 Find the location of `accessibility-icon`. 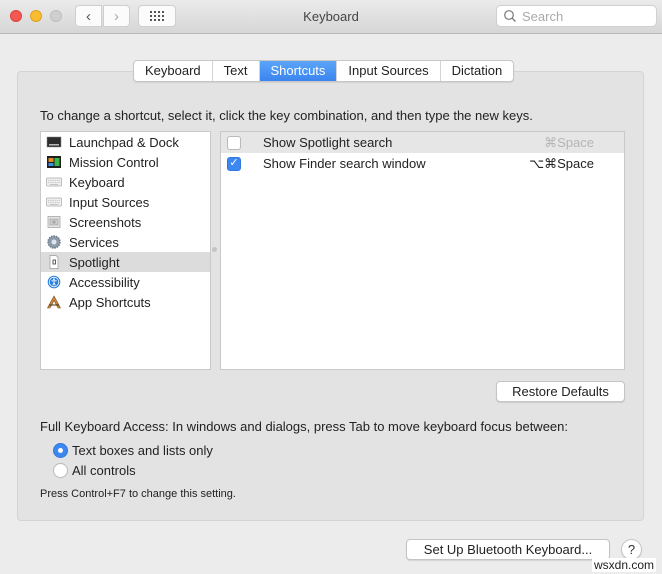

accessibility-icon is located at coordinates (54, 282).